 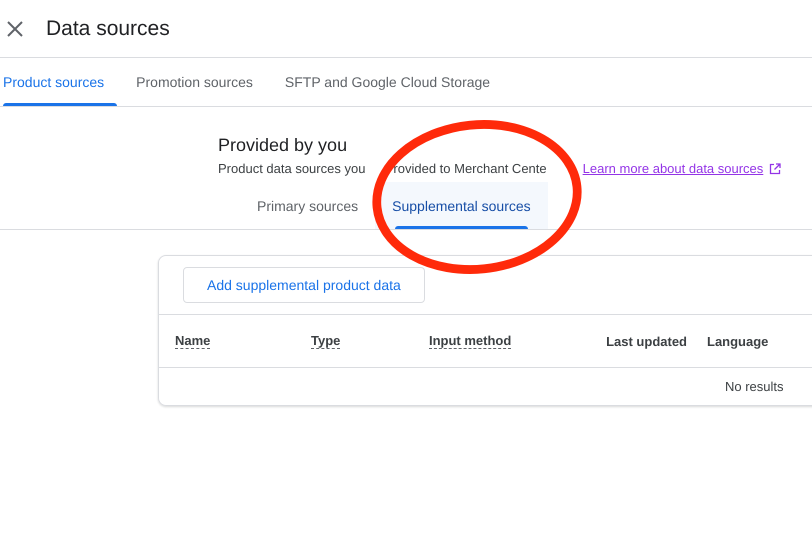 What do you see at coordinates (325, 341) in the screenshot?
I see `column-header: Type` at bounding box center [325, 341].